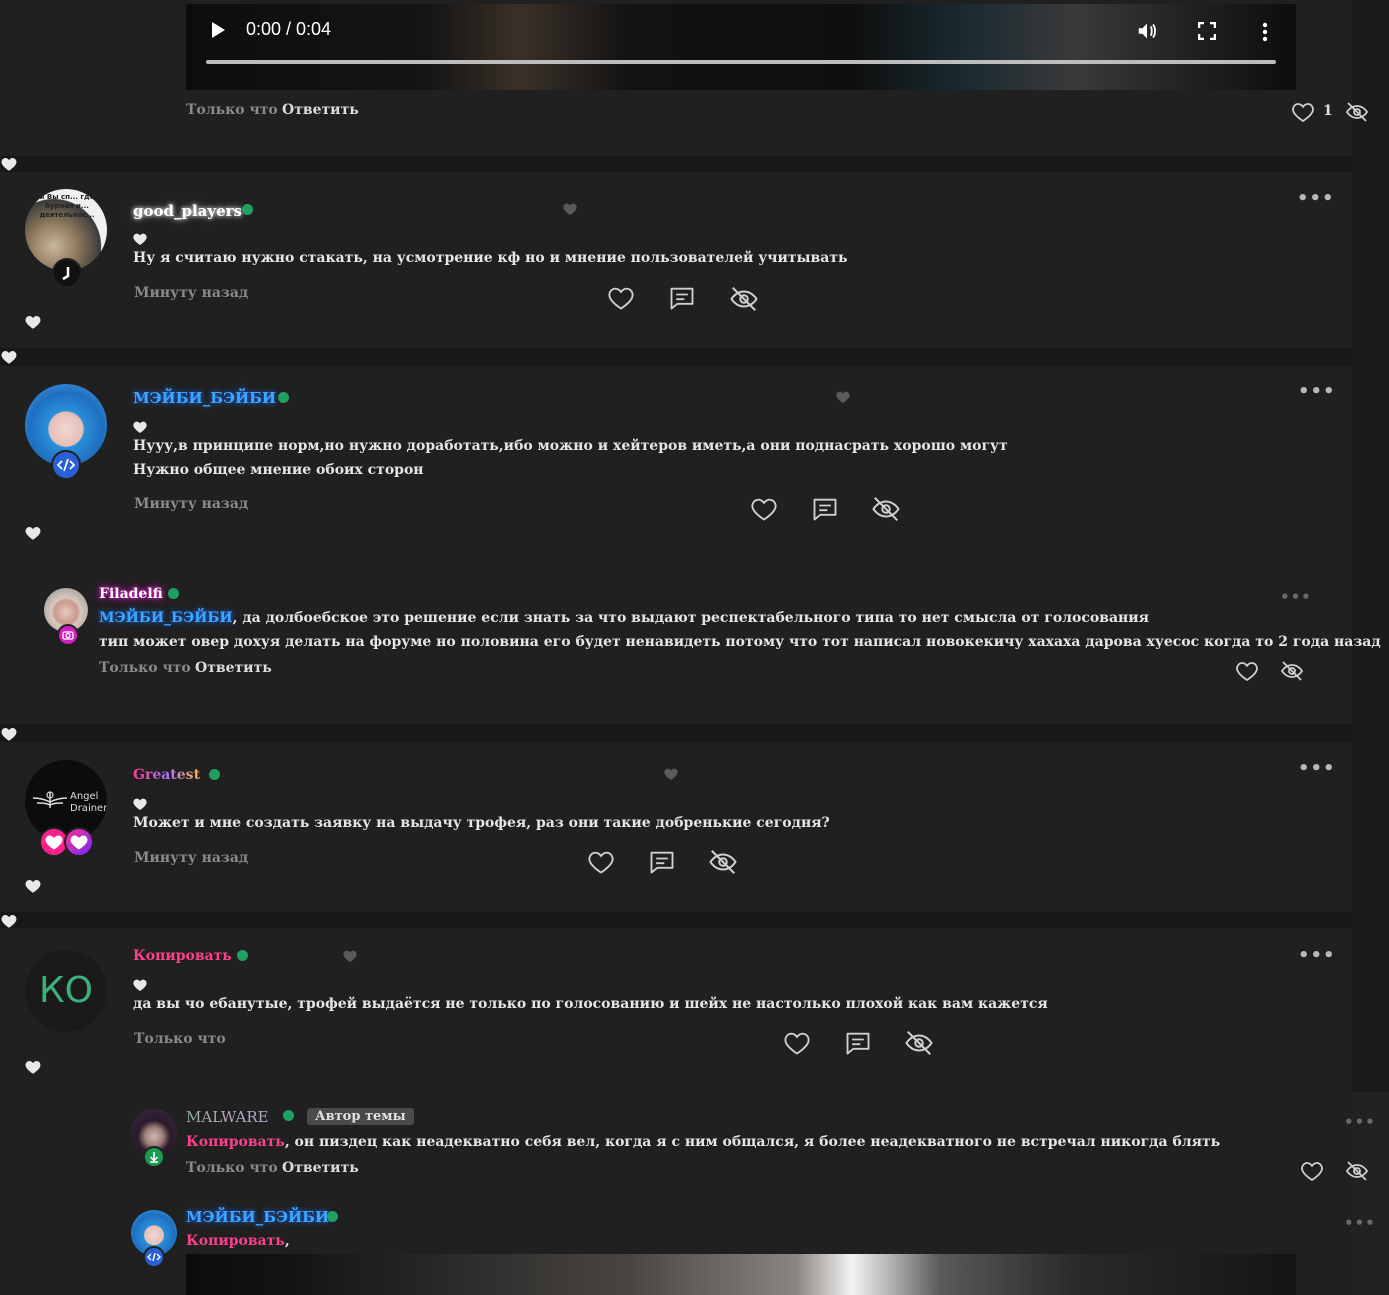 This screenshot has height=1295, width=1389. What do you see at coordinates (1265, 34) in the screenshot?
I see `video-more-icon` at bounding box center [1265, 34].